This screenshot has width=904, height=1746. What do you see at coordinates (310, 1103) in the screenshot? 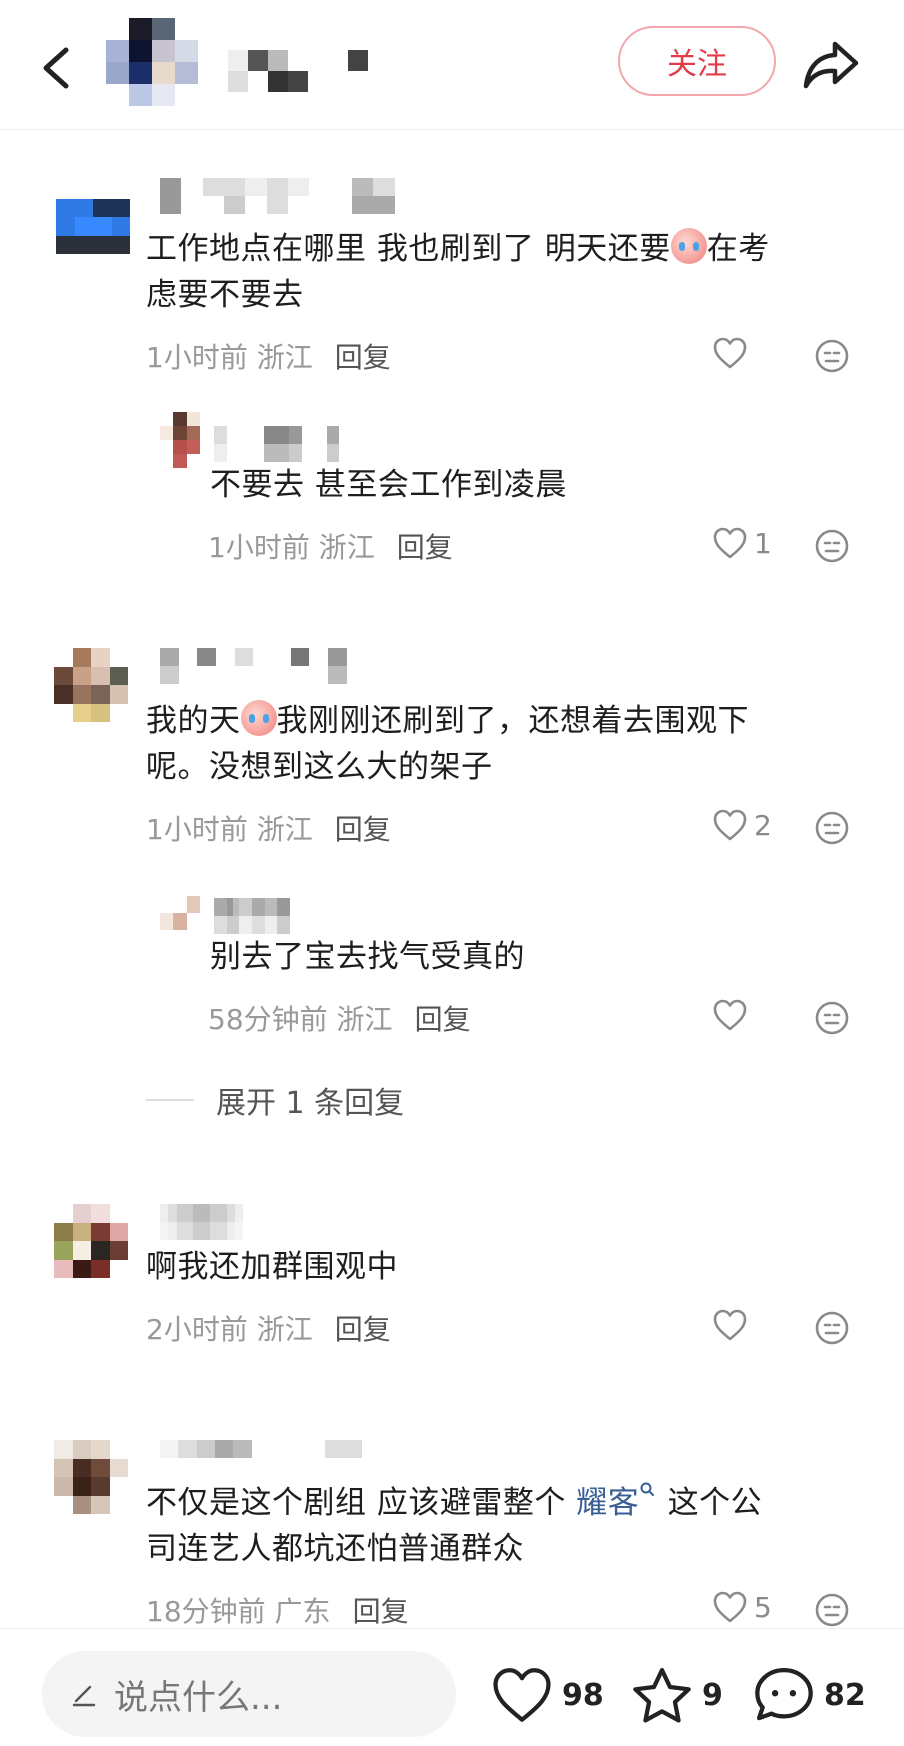
I see `expand-replies-label: 展开 1 条回复` at bounding box center [310, 1103].